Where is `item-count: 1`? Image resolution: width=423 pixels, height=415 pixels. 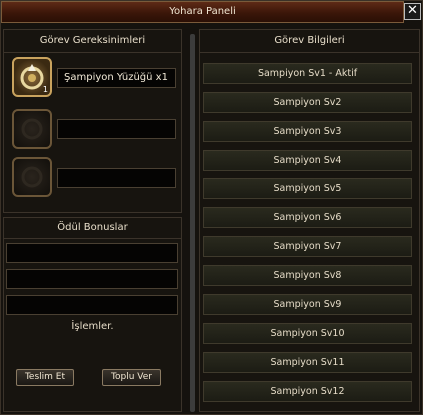
item-count: 1 is located at coordinates (45, 89).